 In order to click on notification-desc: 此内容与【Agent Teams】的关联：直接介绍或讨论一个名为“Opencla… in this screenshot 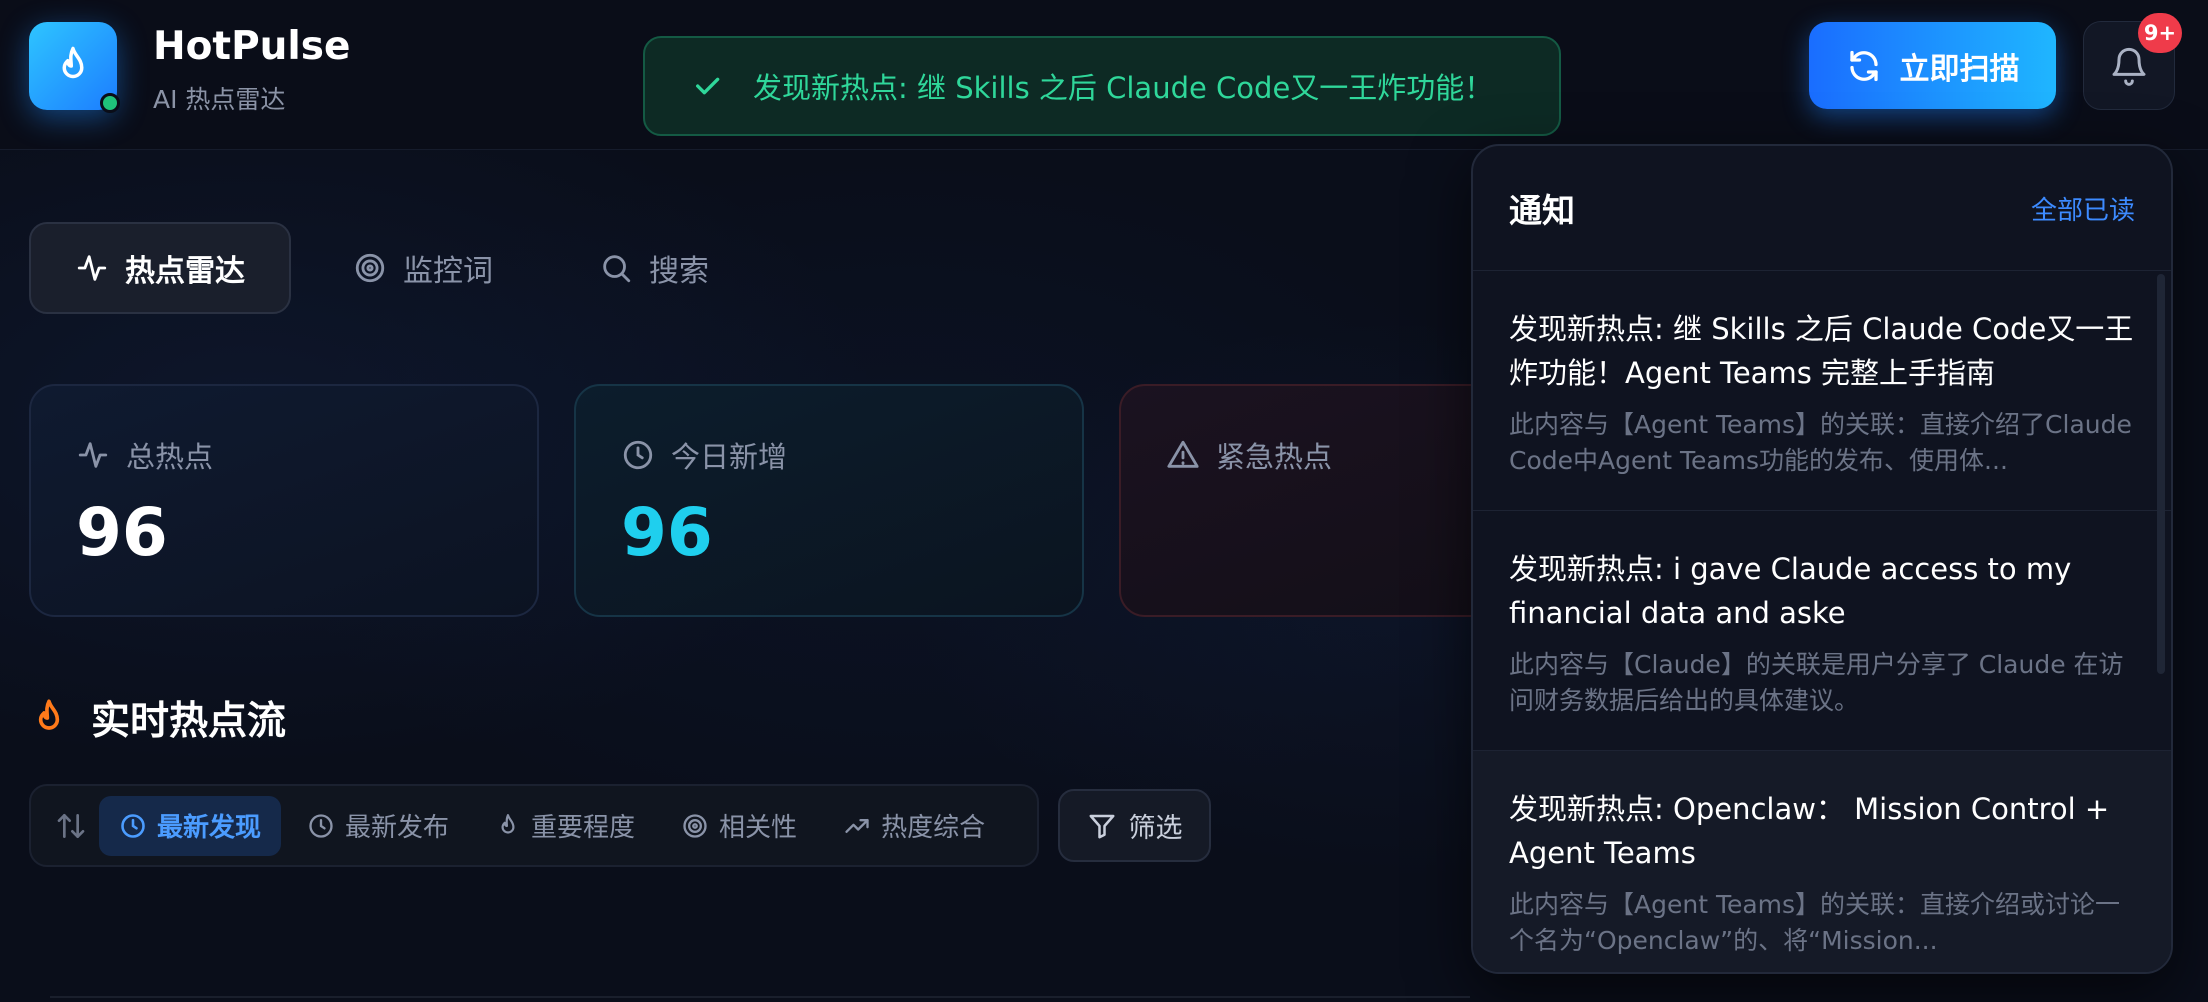, I will do `click(1815, 922)`.